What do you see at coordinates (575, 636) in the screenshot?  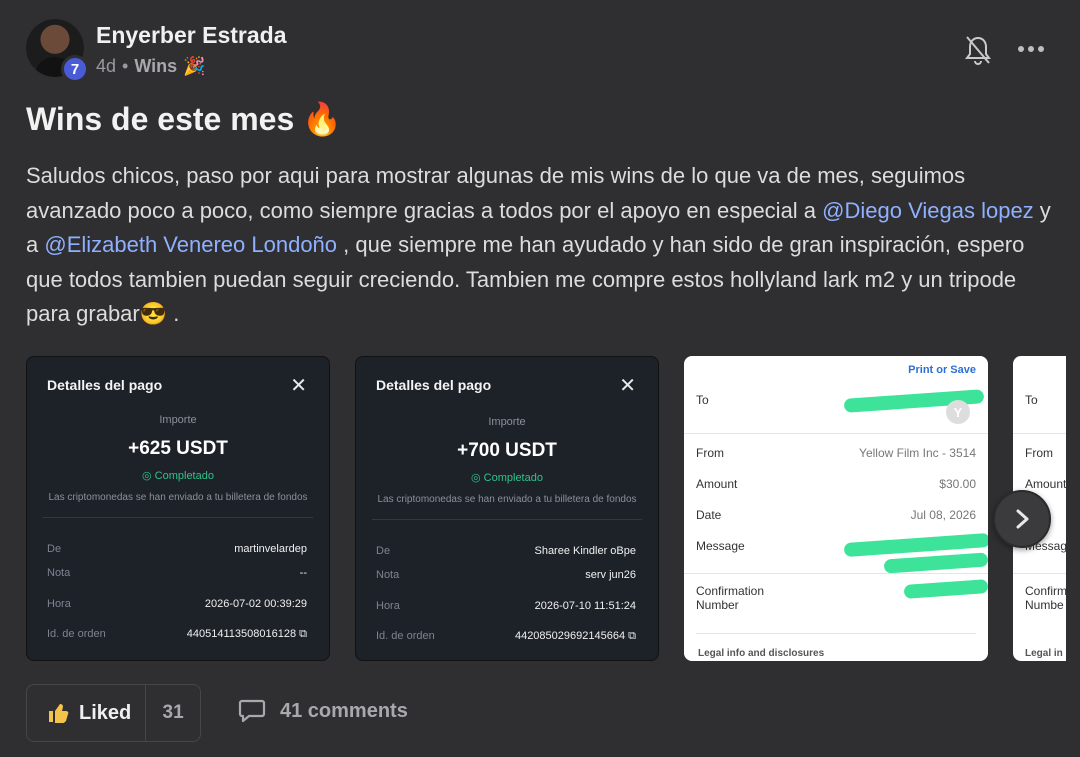 I see `detail-value: 442085029692145664 ⧉` at bounding box center [575, 636].